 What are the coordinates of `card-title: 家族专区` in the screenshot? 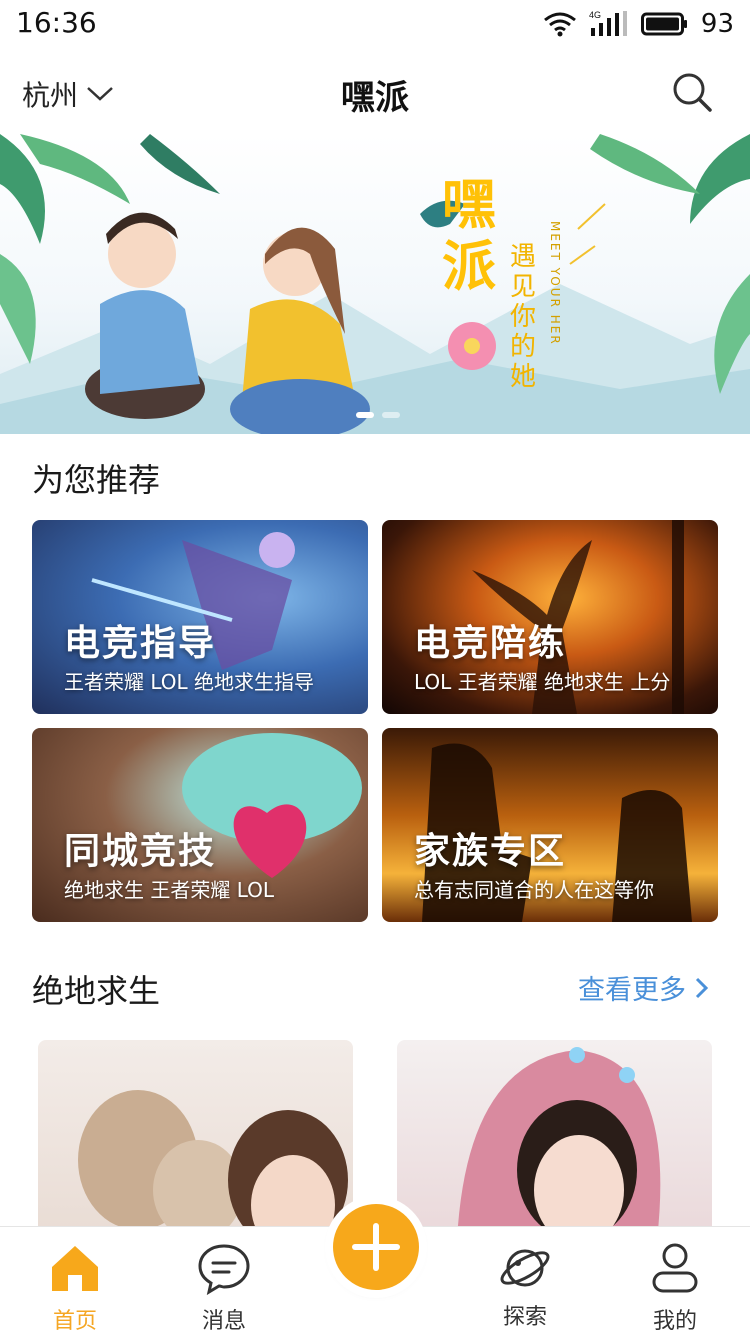 It's located at (490, 851).